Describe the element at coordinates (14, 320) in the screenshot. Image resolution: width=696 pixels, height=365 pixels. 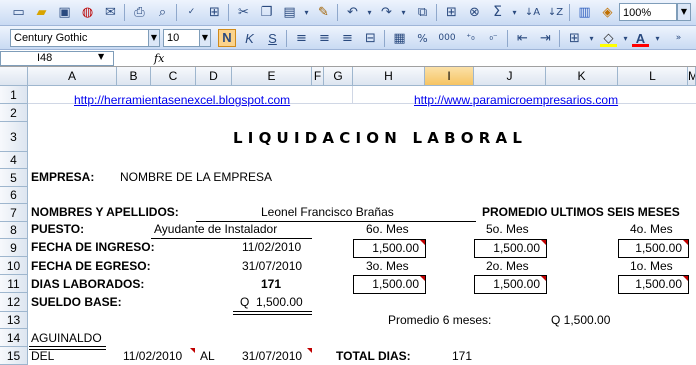
I see `row-header-13: 13` at that location.